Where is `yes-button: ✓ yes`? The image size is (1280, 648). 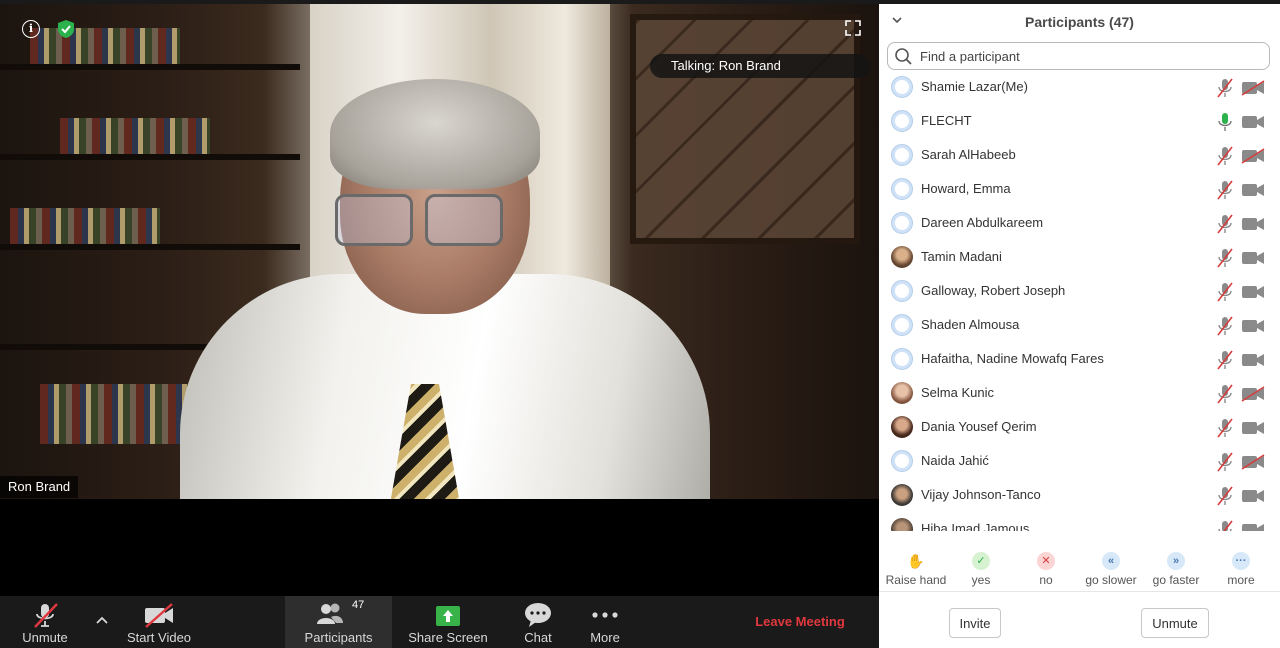
yes-button: ✓ yes is located at coordinates (981, 563).